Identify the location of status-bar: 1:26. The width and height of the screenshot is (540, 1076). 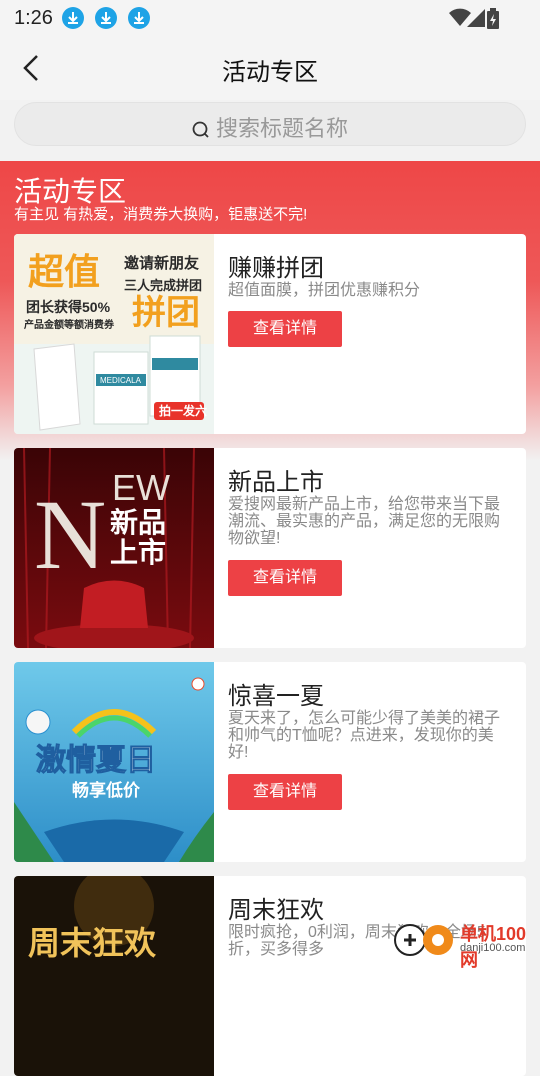
(270, 18).